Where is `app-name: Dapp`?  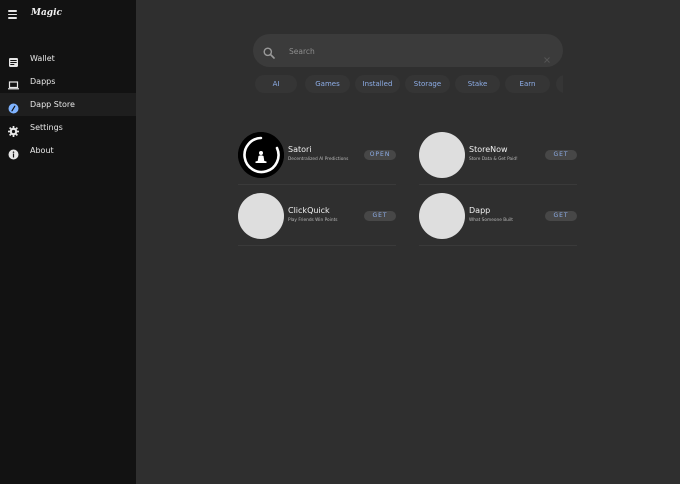 app-name: Dapp is located at coordinates (480, 210).